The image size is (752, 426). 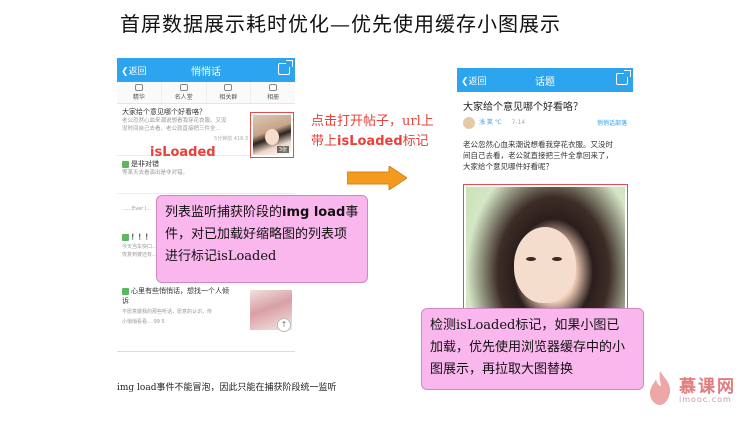 I want to click on author-row: 浅 笑 ℃ 7-14 悄悄话部落, so click(x=545, y=124).